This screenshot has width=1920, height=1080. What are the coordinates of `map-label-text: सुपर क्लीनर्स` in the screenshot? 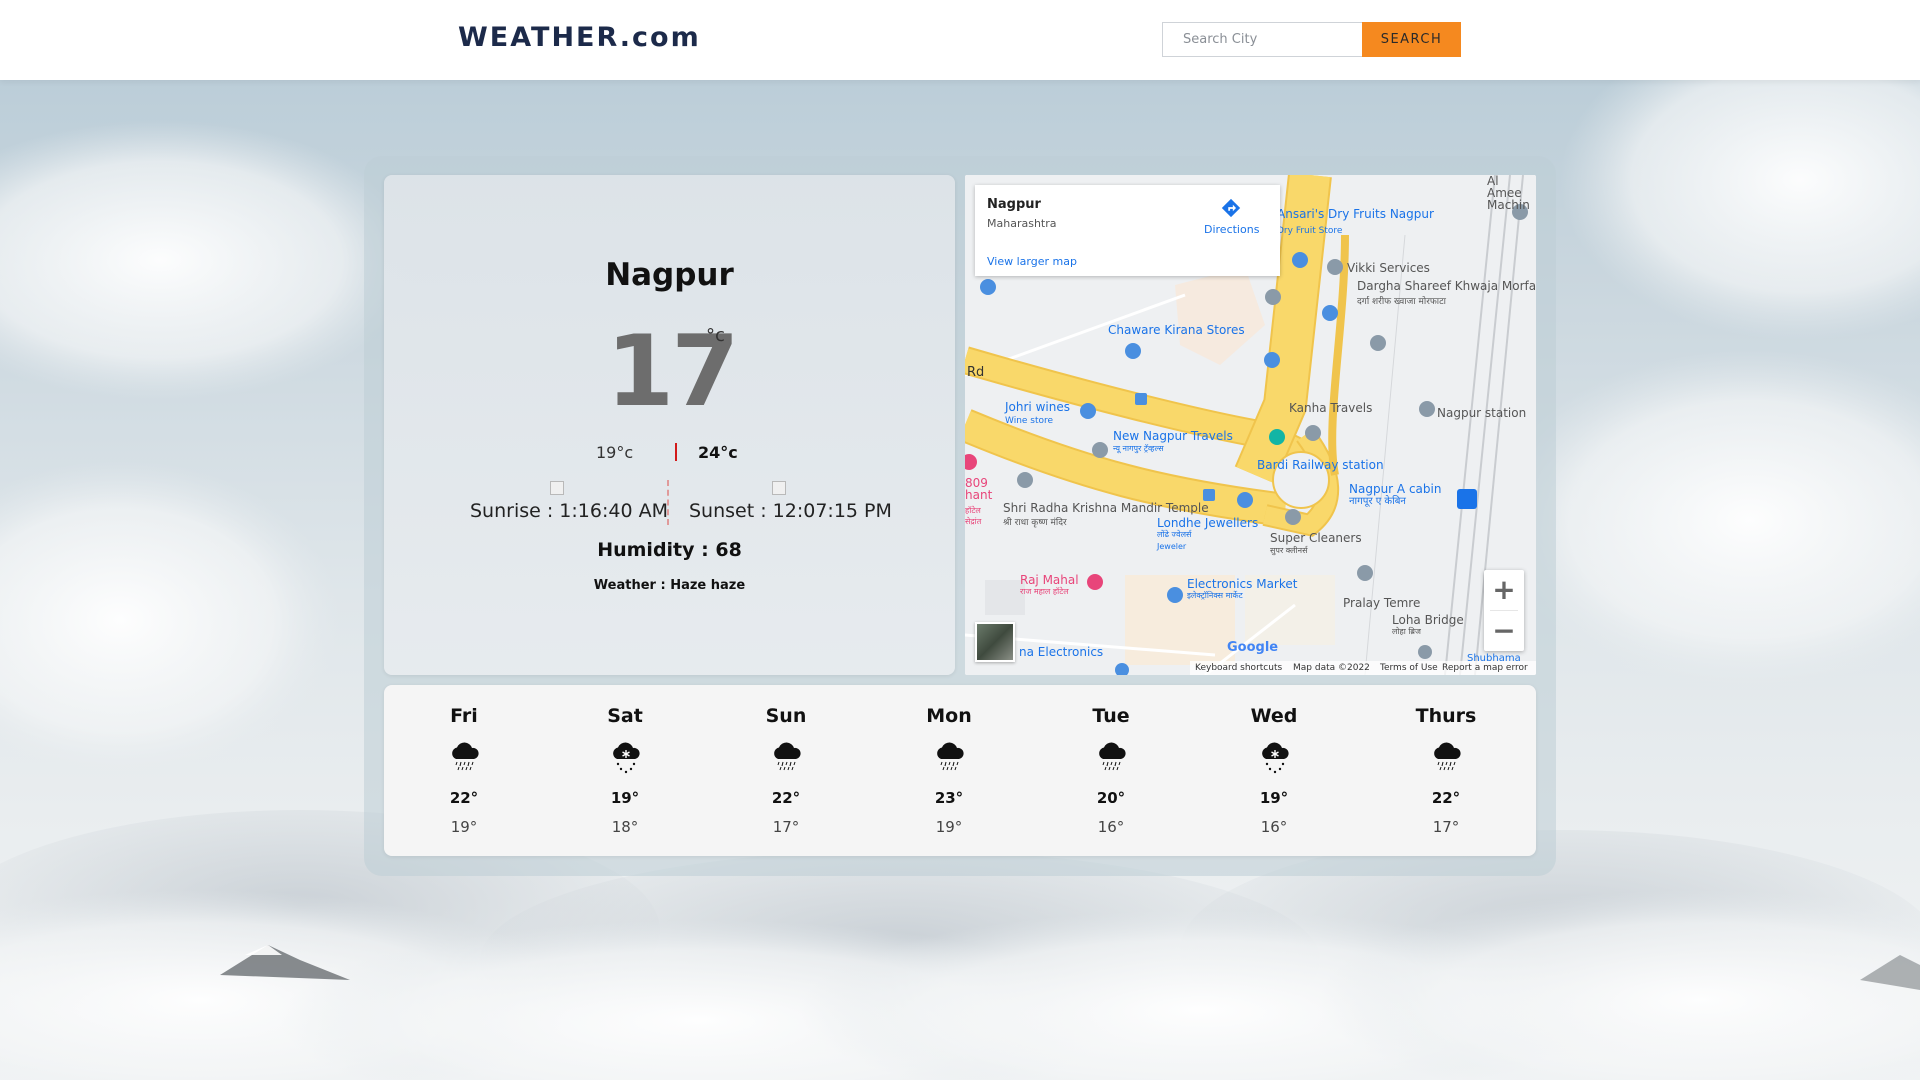 It's located at (1289, 550).